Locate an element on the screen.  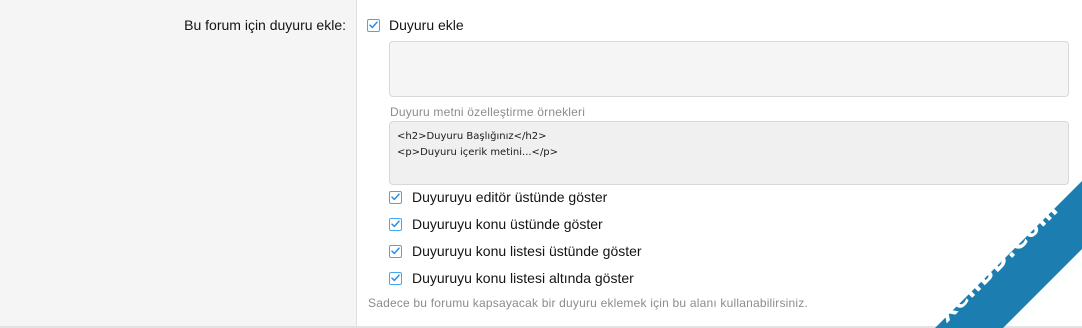
option-list-bottom-label: Duyuruyu konu listesi altında göster is located at coordinates (523, 278).